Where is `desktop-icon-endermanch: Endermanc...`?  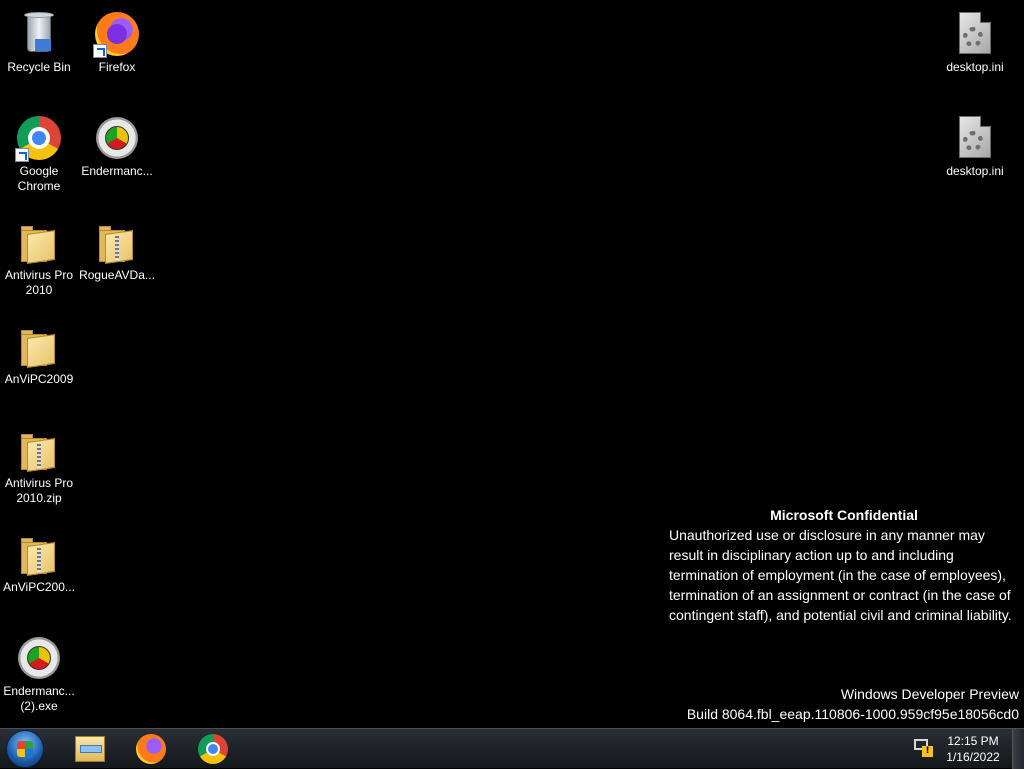 desktop-icon-endermanch: Endermanc... is located at coordinates (117, 143).